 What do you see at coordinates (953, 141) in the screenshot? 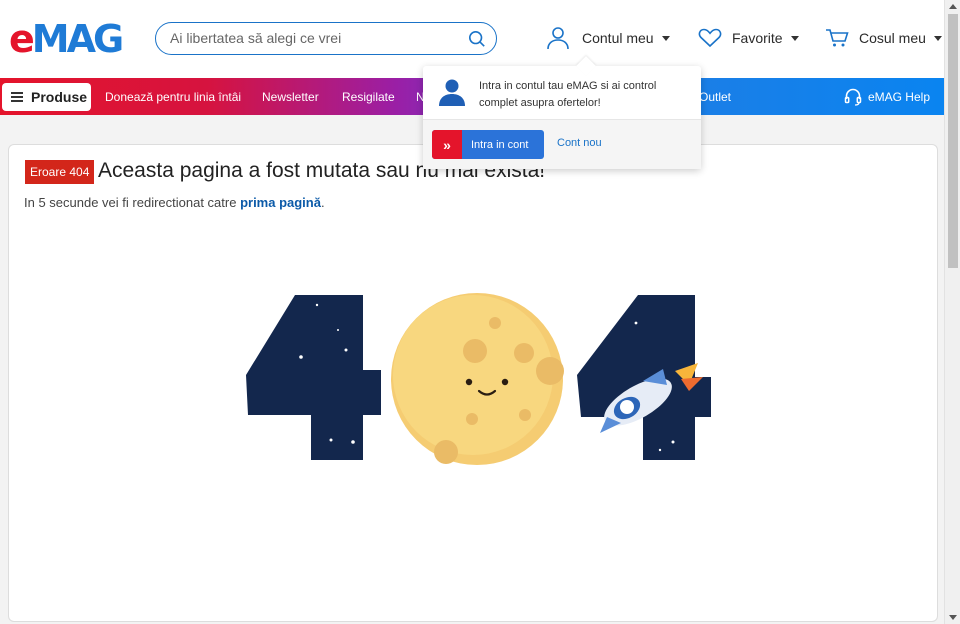
I see `scrollbar-thumb` at bounding box center [953, 141].